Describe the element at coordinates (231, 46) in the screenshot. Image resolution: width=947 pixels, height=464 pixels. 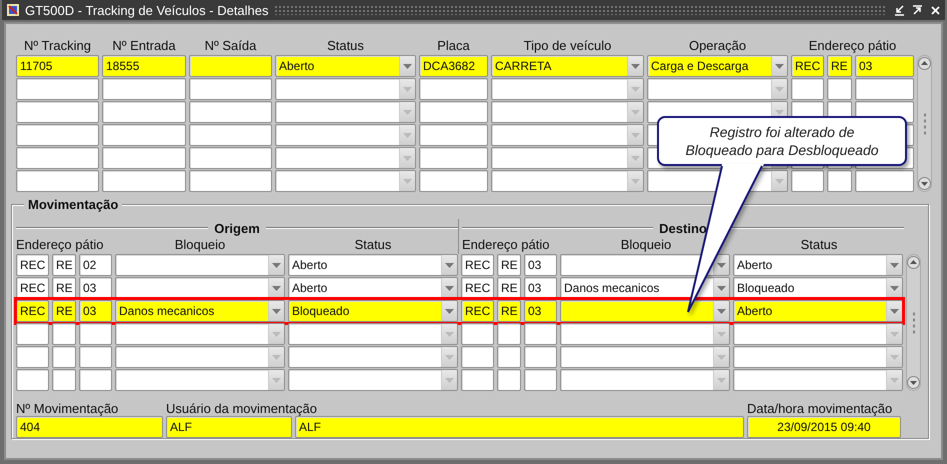
I see `column-header: Nº Saída` at that location.